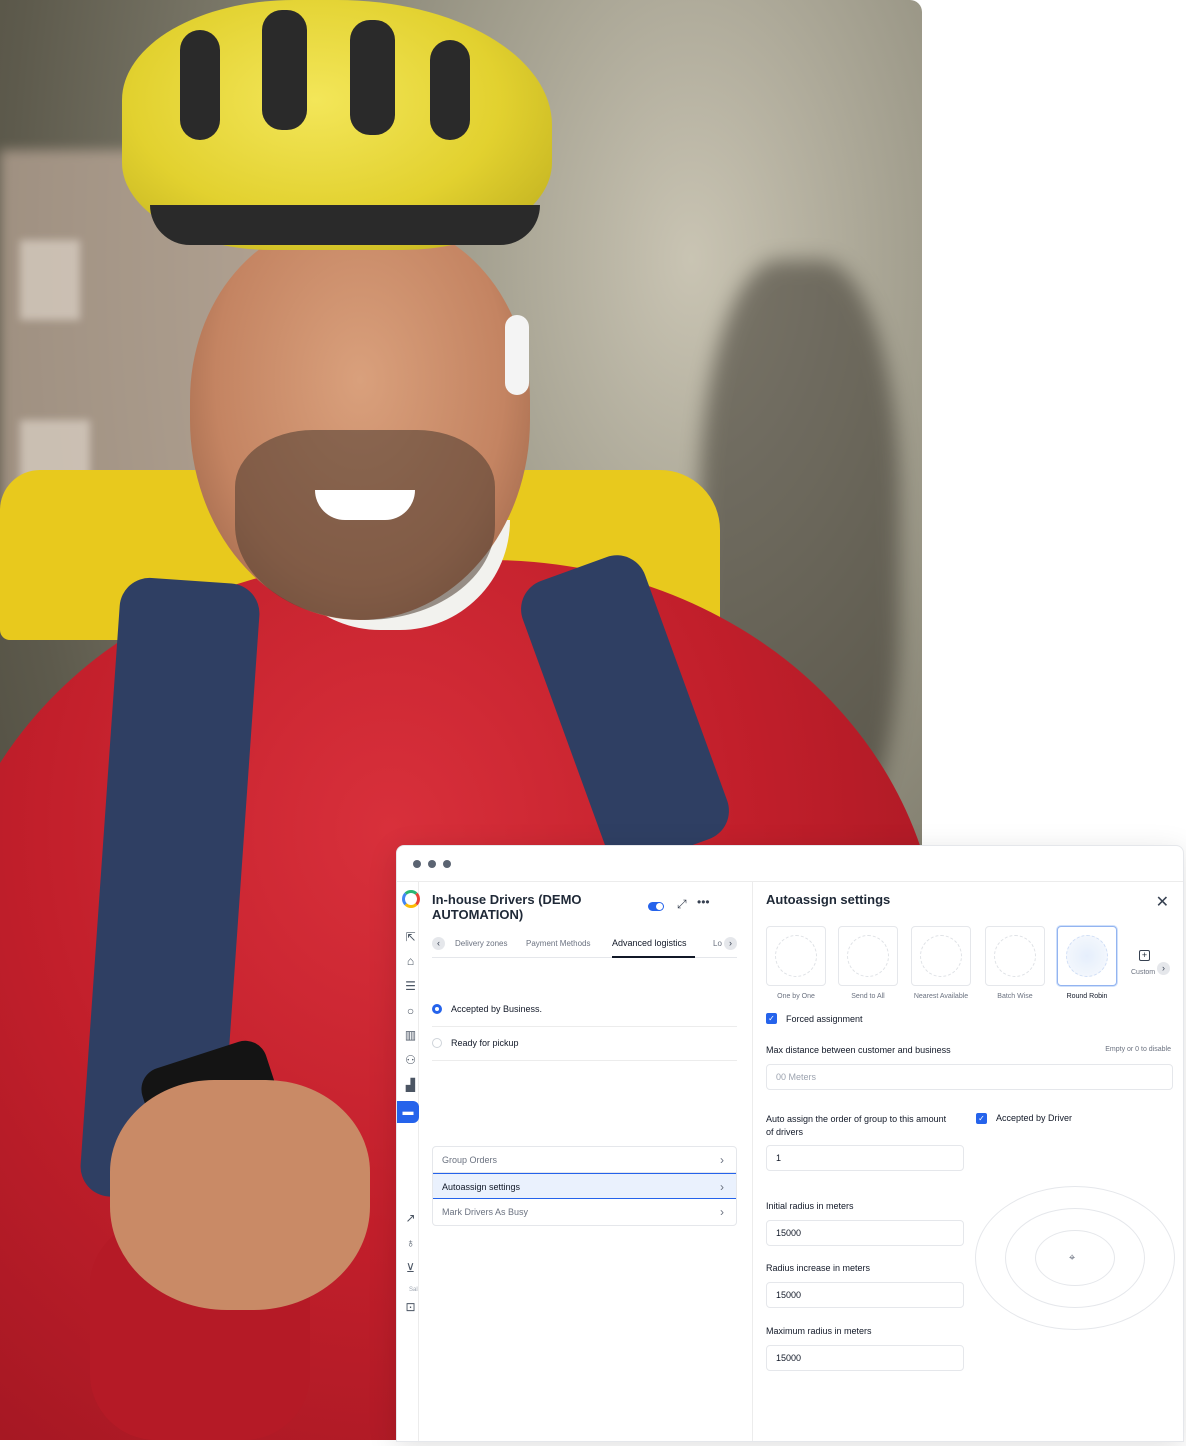  Describe the element at coordinates (410, 1085) in the screenshot. I see `bar-chart-icon: ▟` at that location.